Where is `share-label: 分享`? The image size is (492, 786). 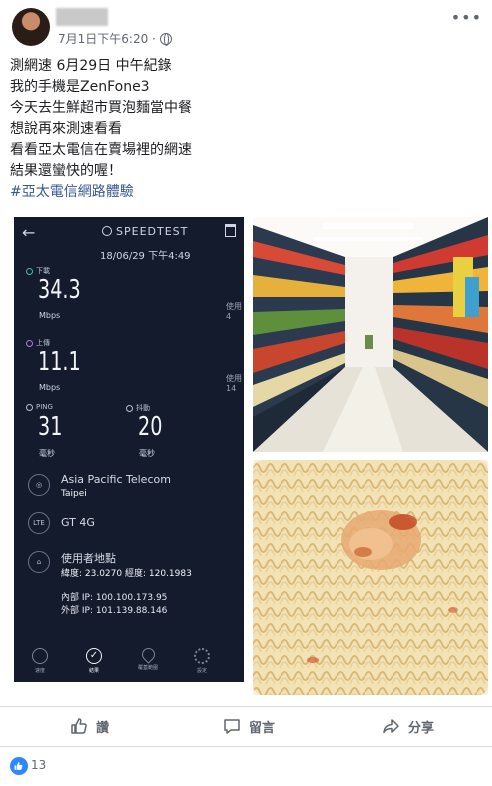 share-label: 分享 is located at coordinates (421, 728).